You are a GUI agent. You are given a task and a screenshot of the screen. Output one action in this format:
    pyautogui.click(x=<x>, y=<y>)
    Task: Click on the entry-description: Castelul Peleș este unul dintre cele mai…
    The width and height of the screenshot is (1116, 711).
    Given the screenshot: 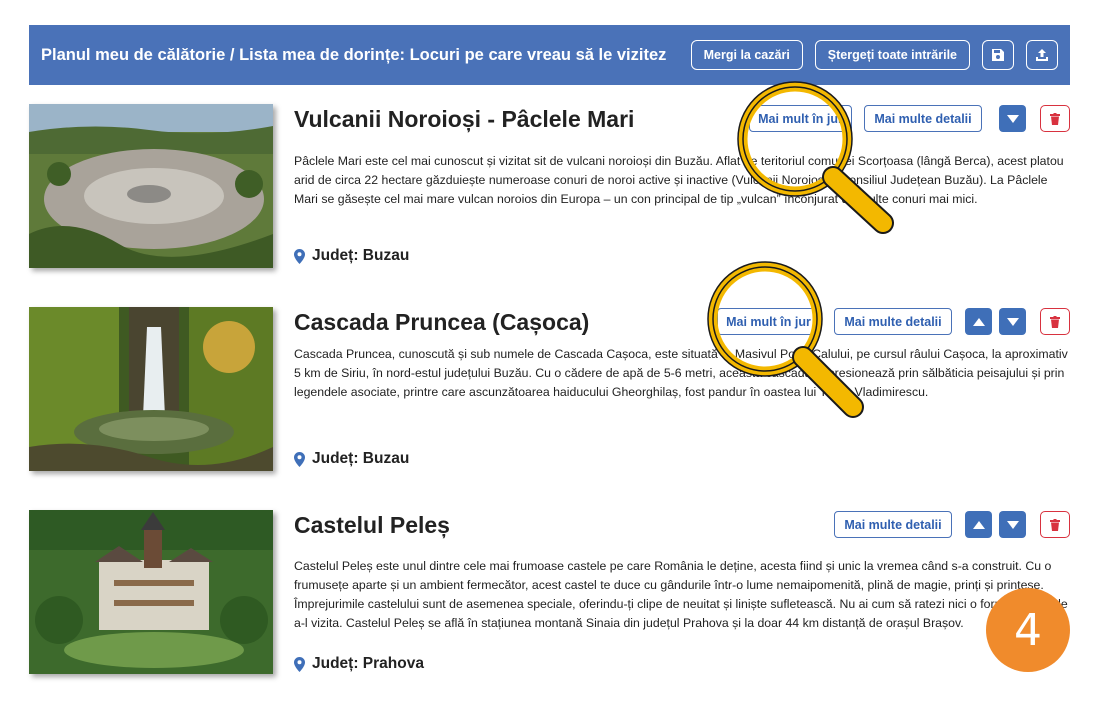 What is the action you would take?
    pyautogui.click(x=681, y=594)
    